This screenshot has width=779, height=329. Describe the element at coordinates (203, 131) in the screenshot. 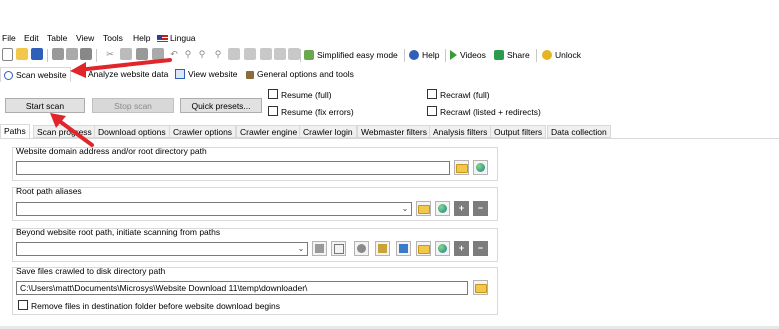

I see `tab-crawler-options: Crawler options` at that location.